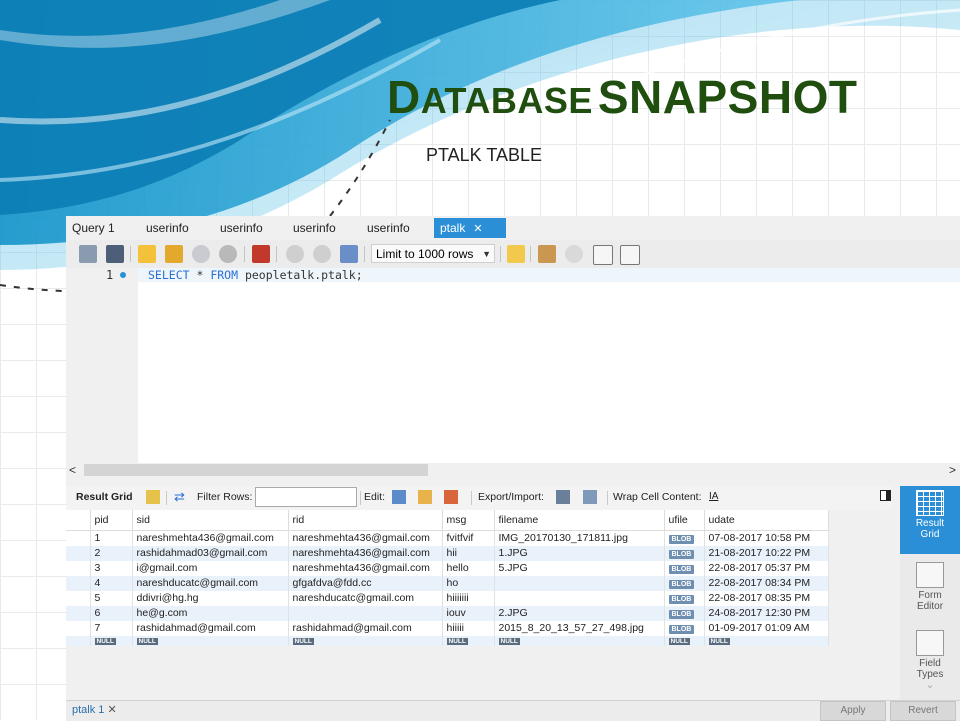  What do you see at coordinates (468, 583) in the screenshot?
I see `cell-msg: ho` at bounding box center [468, 583].